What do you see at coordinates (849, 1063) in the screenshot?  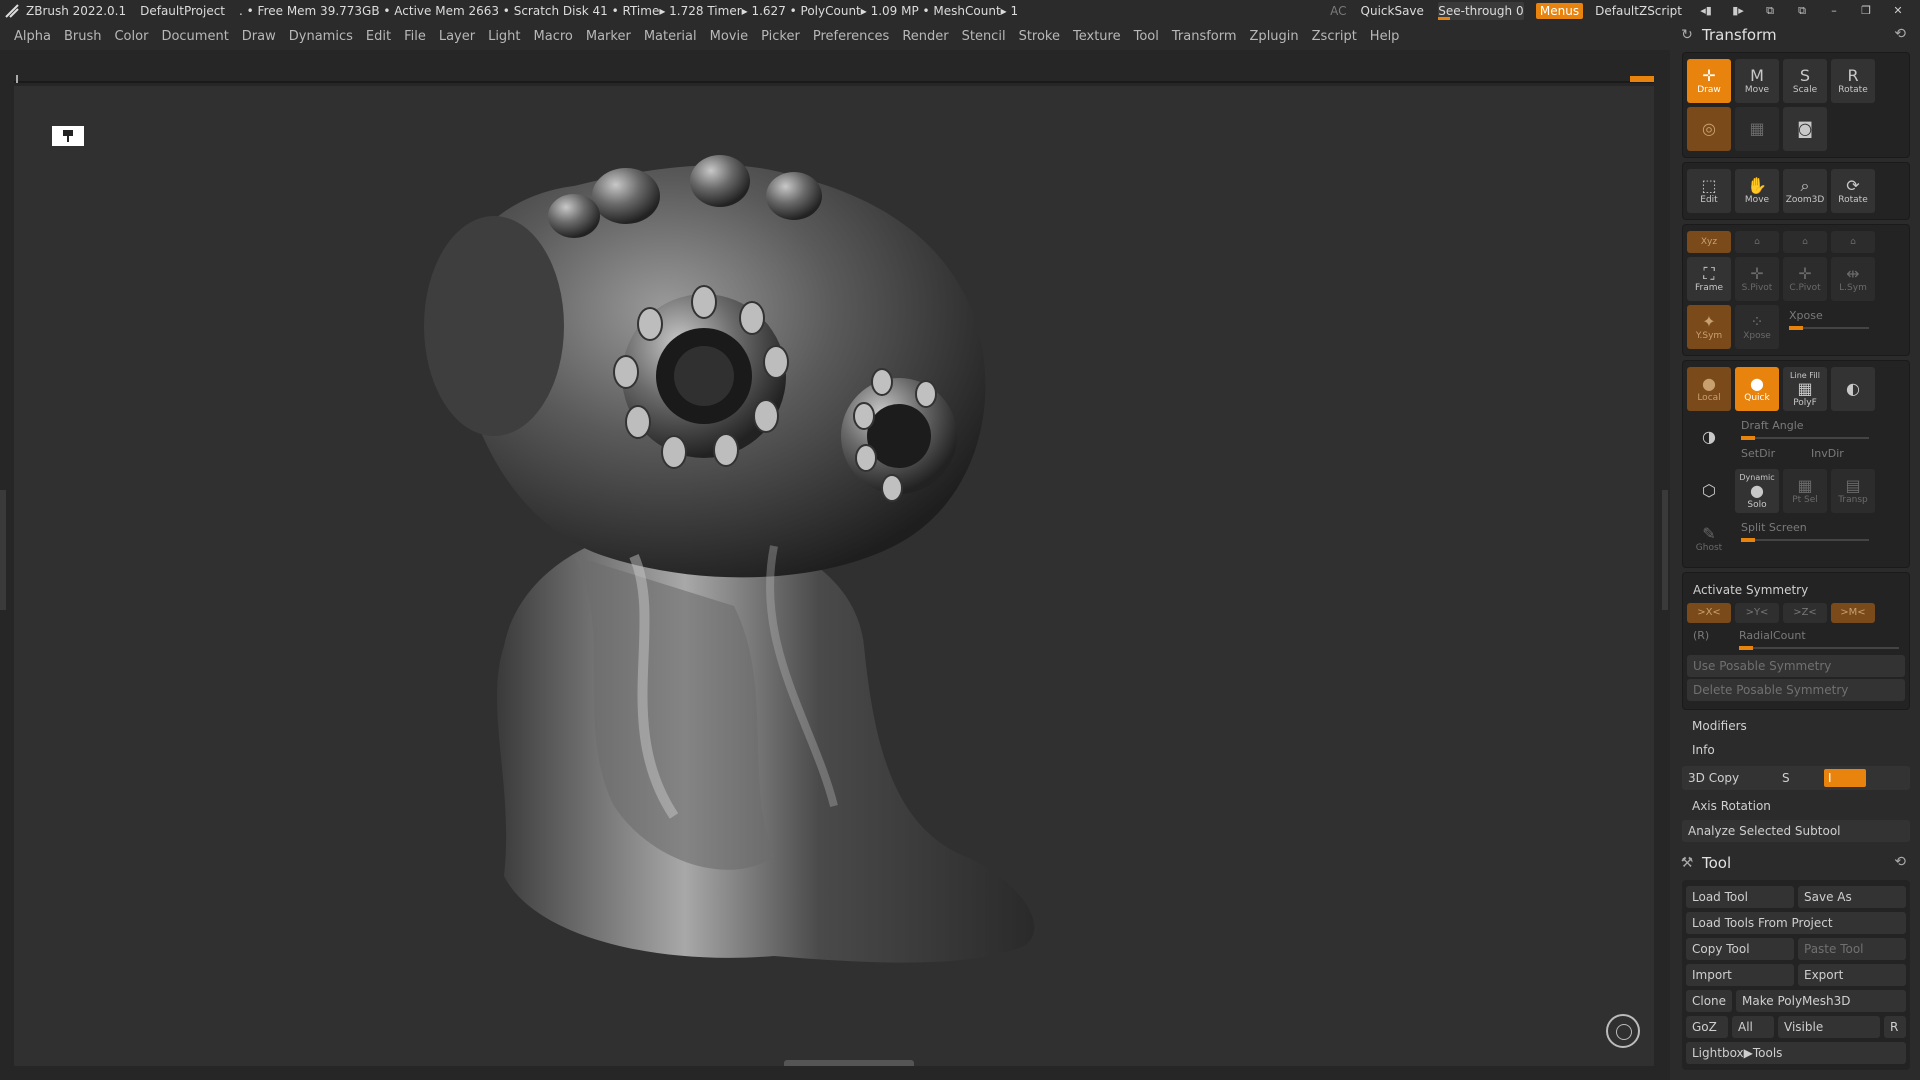 I see `bottom-tray-handle` at bounding box center [849, 1063].